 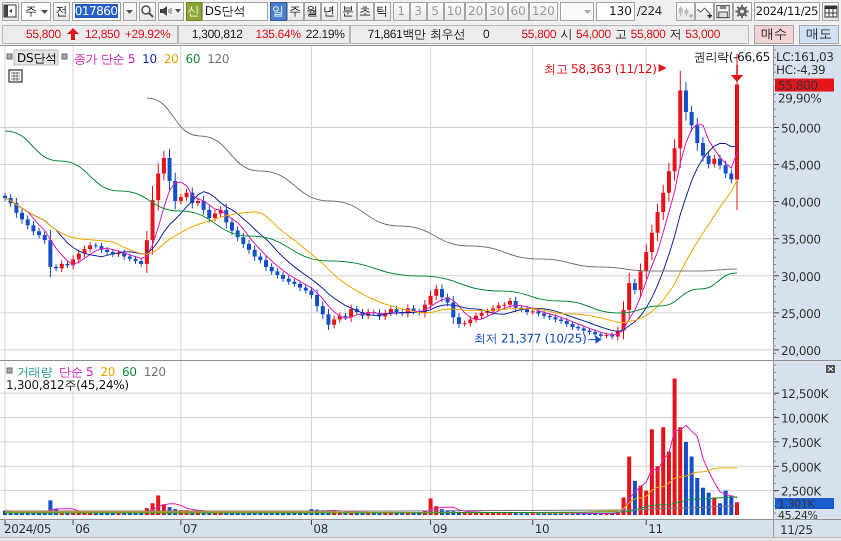 I want to click on date-label: 06, so click(x=82, y=529).